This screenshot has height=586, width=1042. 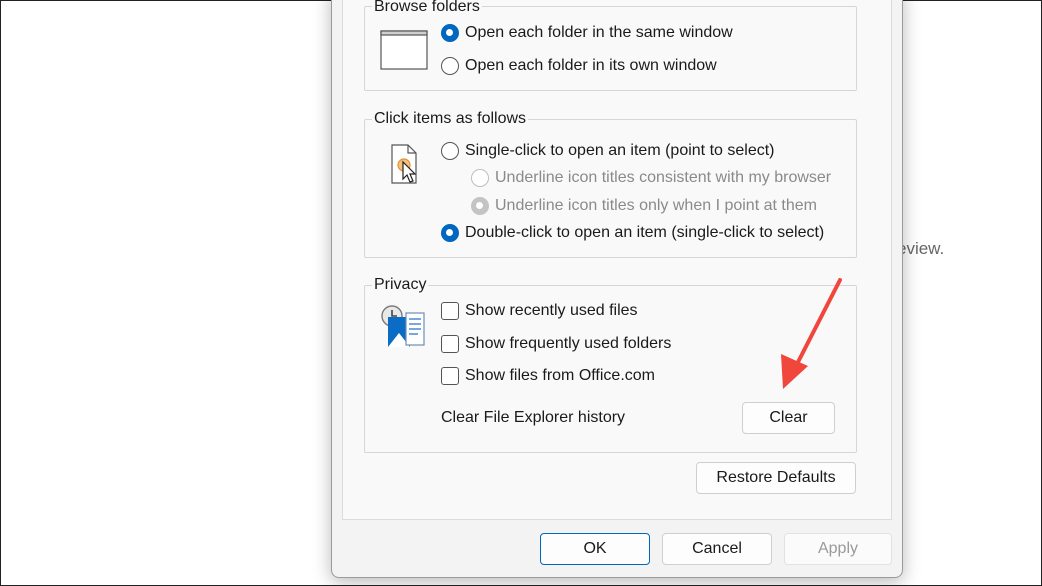 What do you see at coordinates (450, 311) in the screenshot?
I see `recent-files-checkbox` at bounding box center [450, 311].